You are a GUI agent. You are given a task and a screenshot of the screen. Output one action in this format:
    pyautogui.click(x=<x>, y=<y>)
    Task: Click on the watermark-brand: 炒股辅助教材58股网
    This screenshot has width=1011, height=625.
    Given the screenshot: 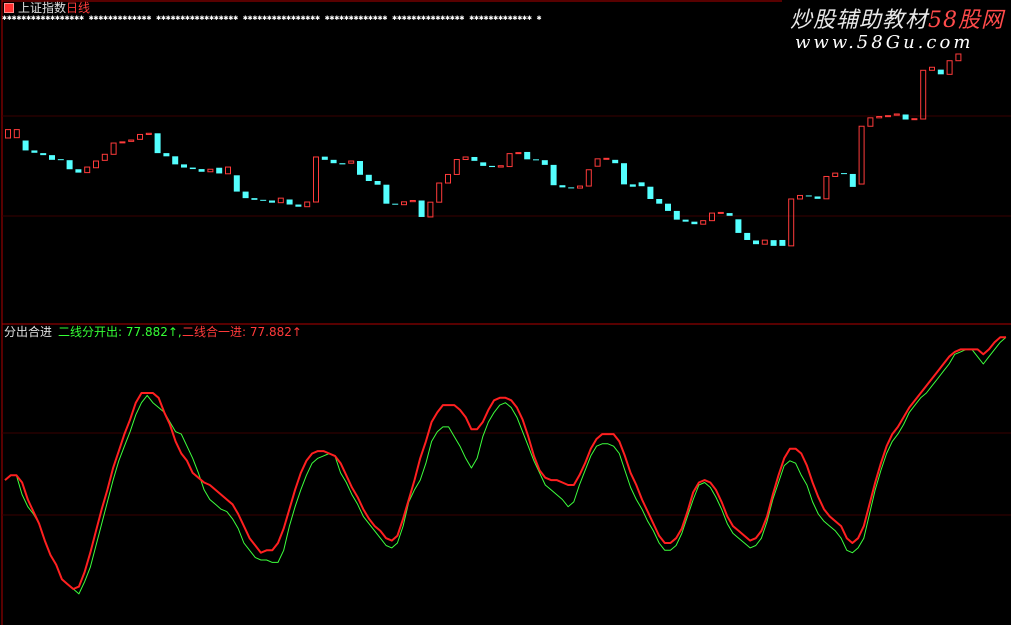 What is the action you would take?
    pyautogui.click(x=897, y=18)
    